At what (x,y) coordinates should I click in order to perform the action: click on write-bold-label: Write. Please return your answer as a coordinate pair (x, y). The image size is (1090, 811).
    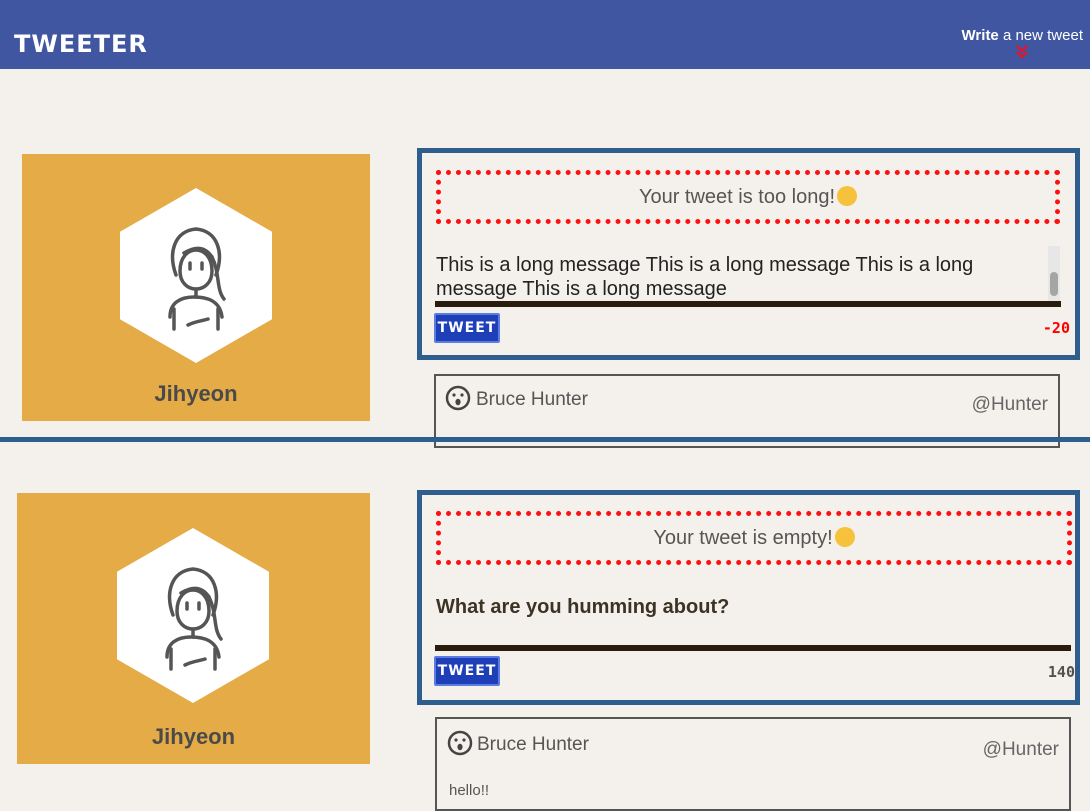
    Looking at the image, I should click on (980, 35).